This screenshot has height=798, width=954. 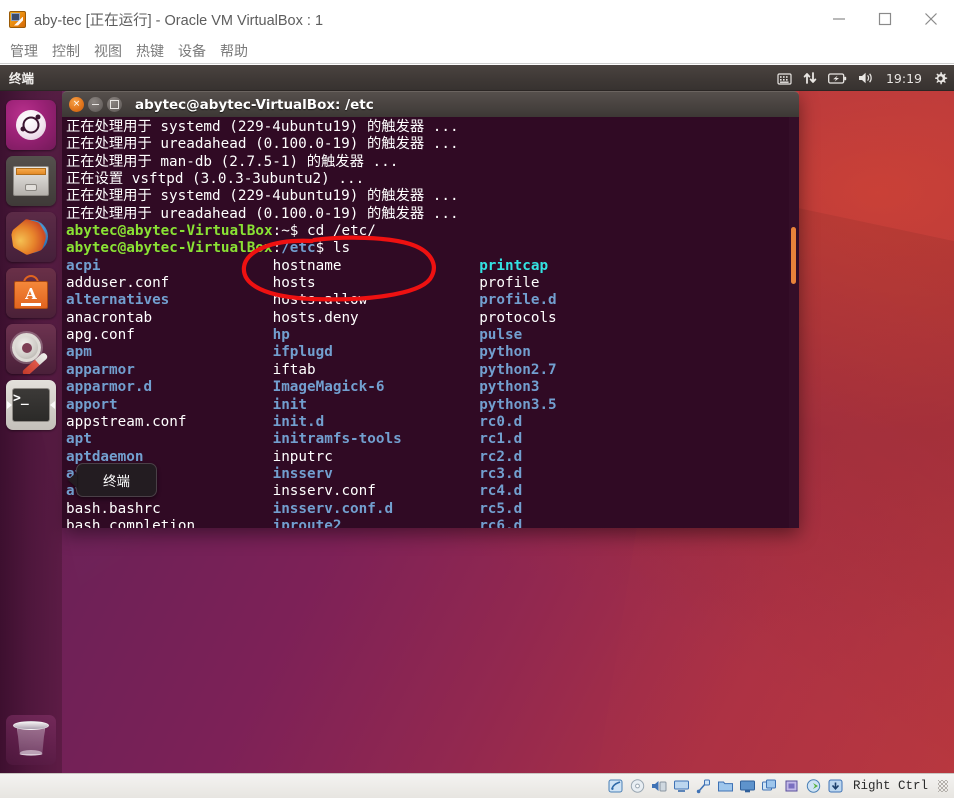 What do you see at coordinates (615, 786) in the screenshot?
I see `hard-disk-icon` at bounding box center [615, 786].